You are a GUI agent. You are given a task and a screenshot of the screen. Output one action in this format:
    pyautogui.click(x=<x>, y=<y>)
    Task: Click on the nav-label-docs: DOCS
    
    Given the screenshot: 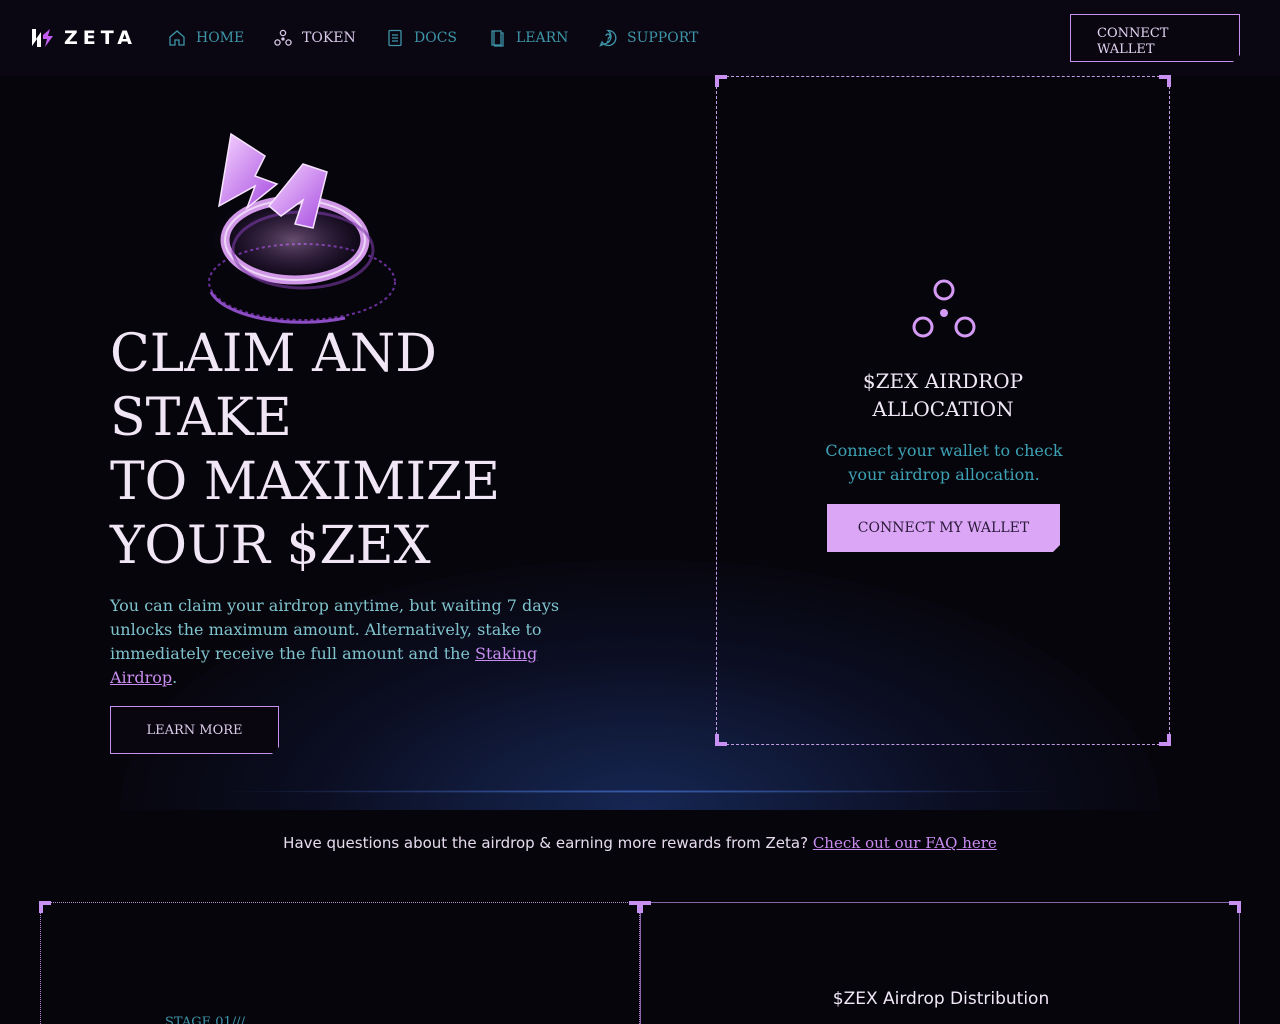 What is the action you would take?
    pyautogui.click(x=436, y=38)
    